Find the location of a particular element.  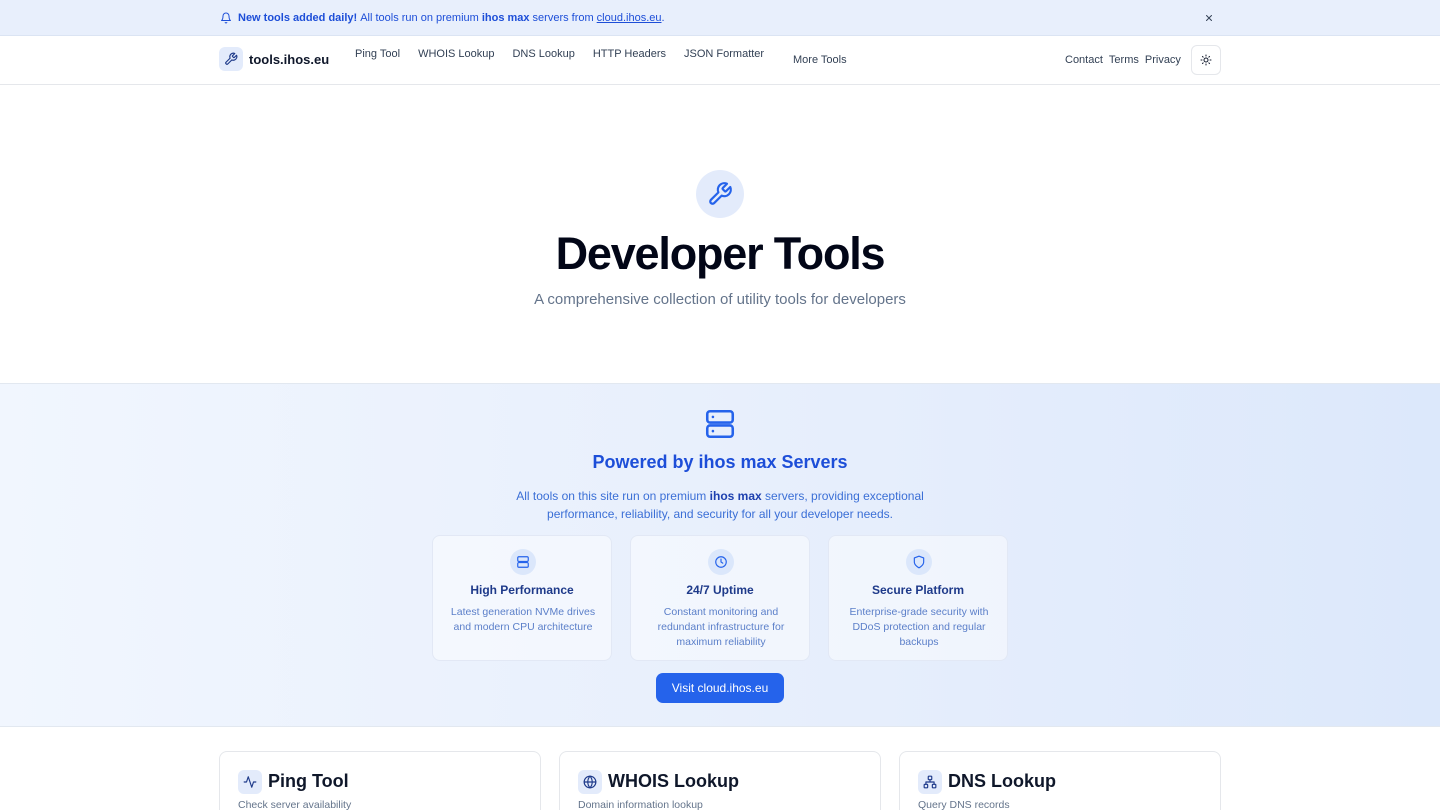

announcement-link: cloud.ihos.eu is located at coordinates (629, 18).